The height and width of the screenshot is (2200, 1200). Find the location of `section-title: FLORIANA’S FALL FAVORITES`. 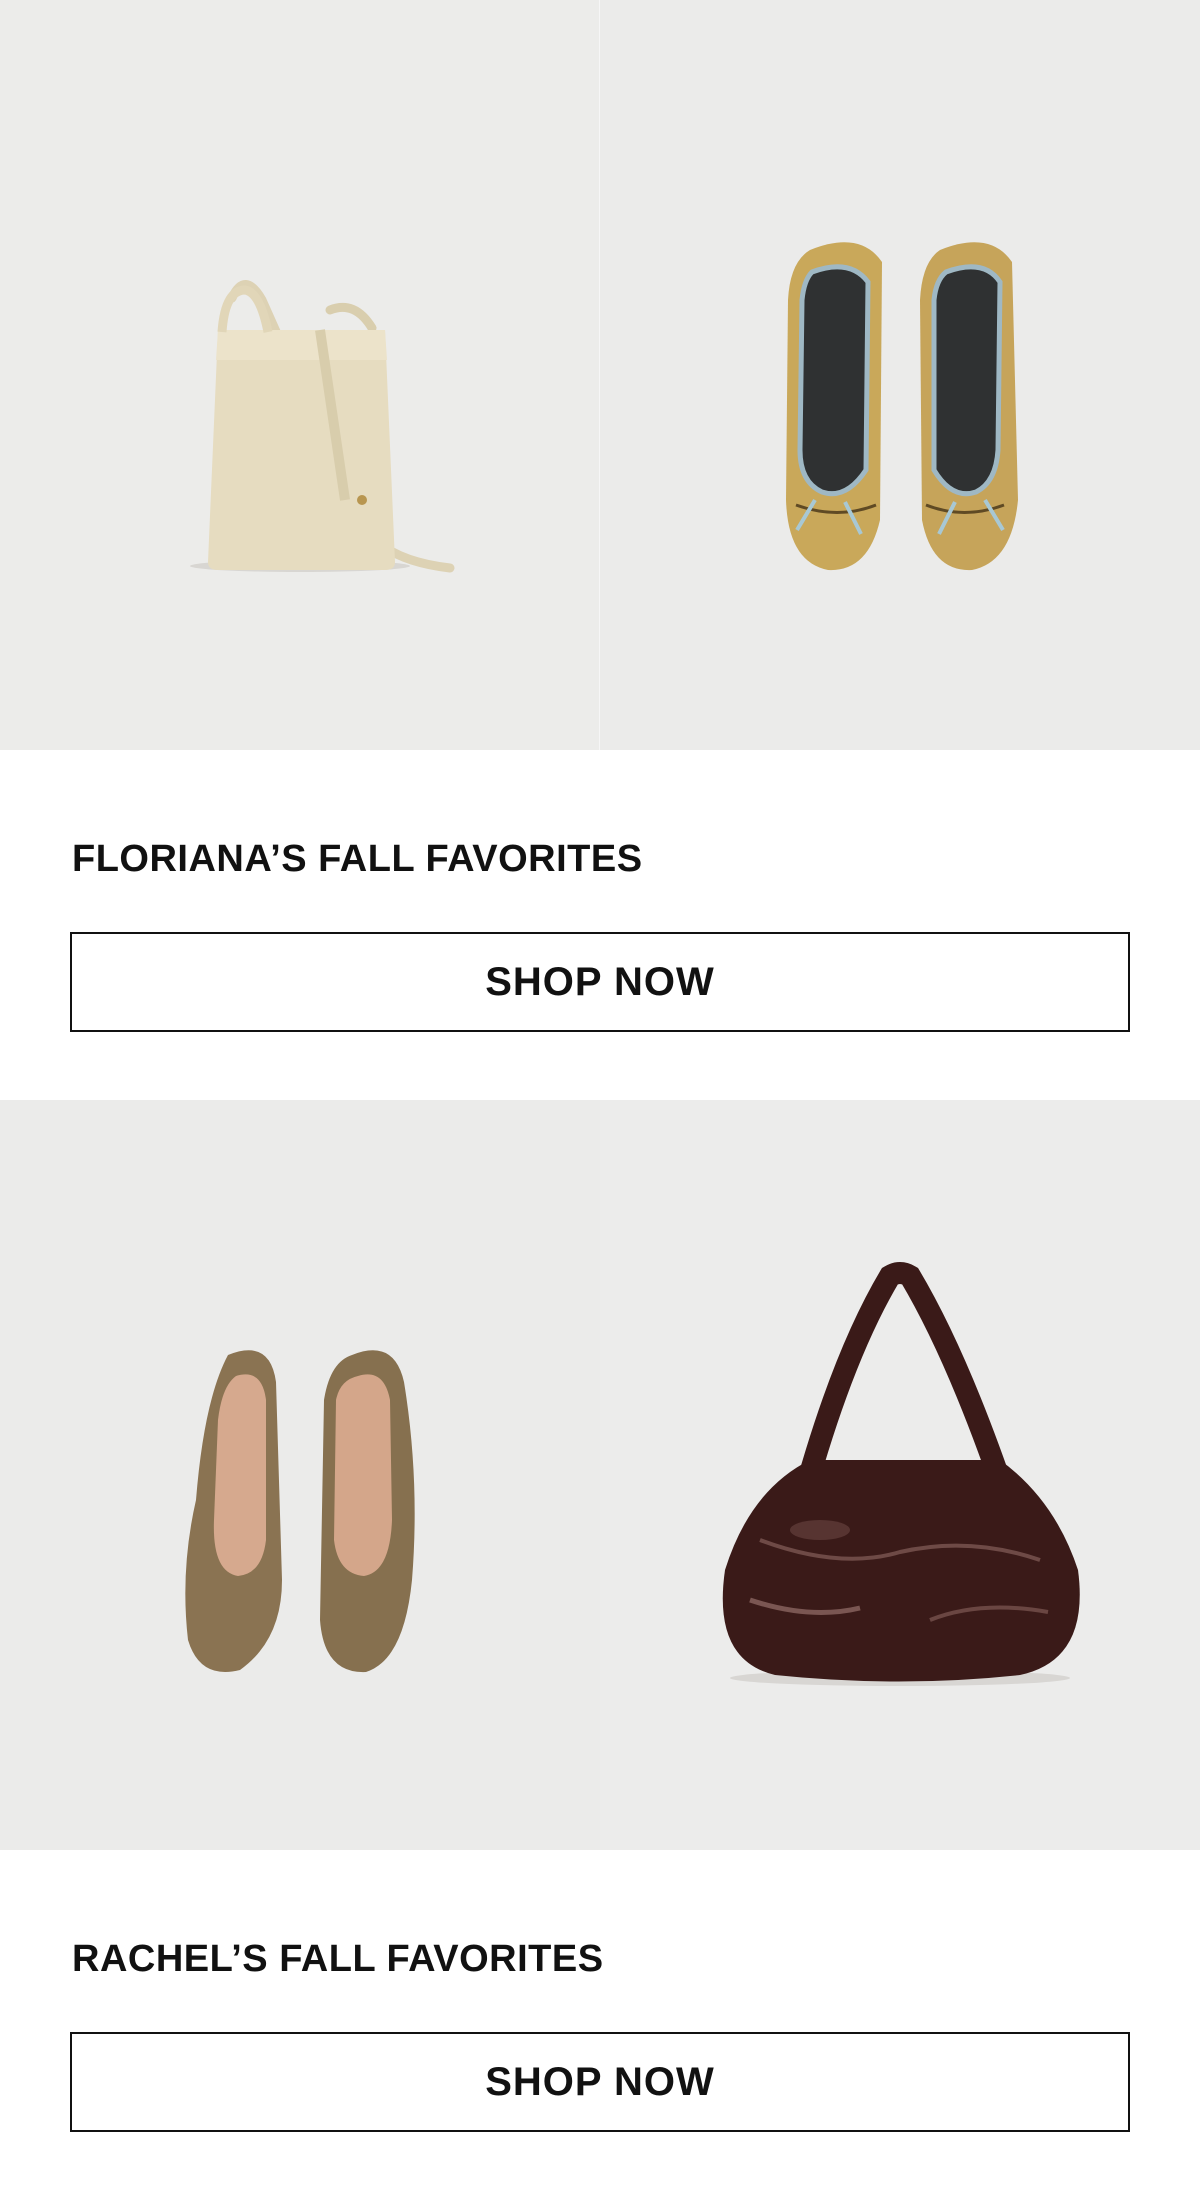

section-title: FLORIANA’S FALL FAVORITES is located at coordinates (357, 859).